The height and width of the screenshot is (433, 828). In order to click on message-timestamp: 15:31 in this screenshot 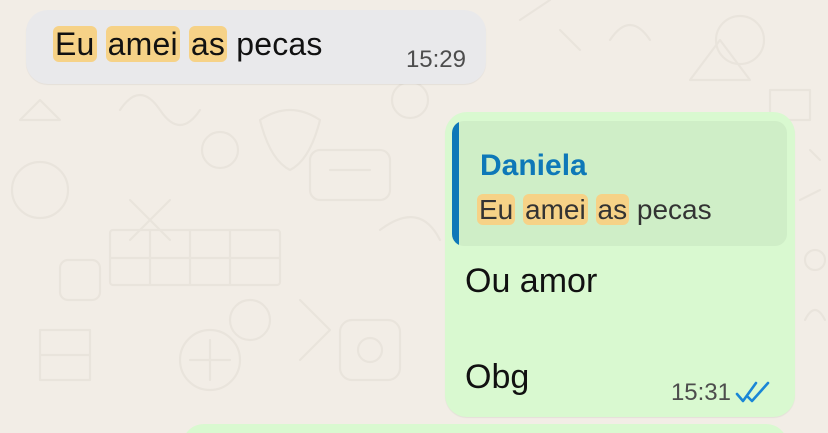, I will do `click(700, 392)`.